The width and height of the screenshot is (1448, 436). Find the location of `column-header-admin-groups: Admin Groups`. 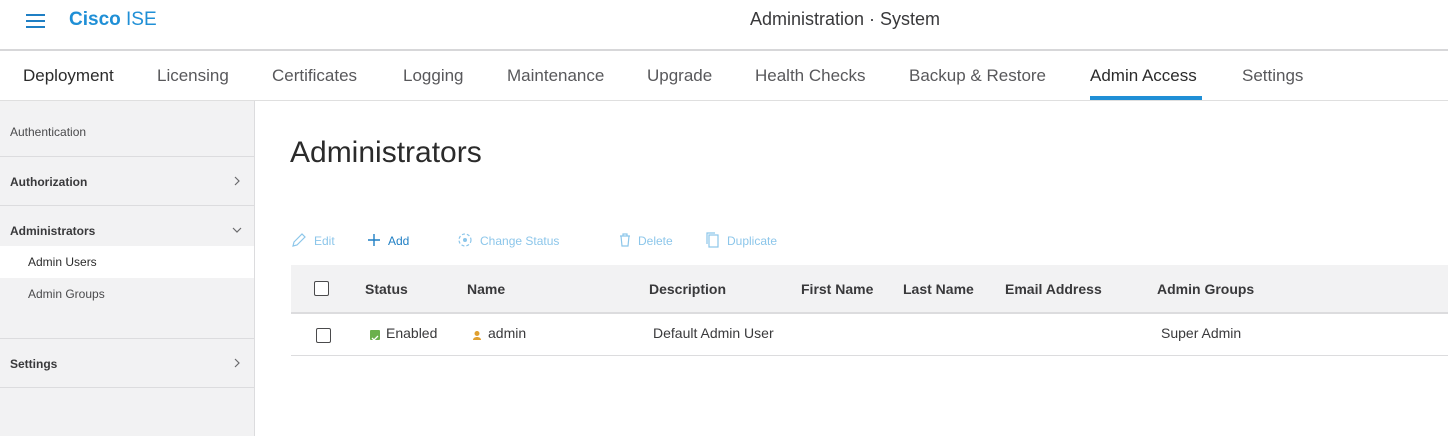

column-header-admin-groups: Admin Groups is located at coordinates (1205, 289).